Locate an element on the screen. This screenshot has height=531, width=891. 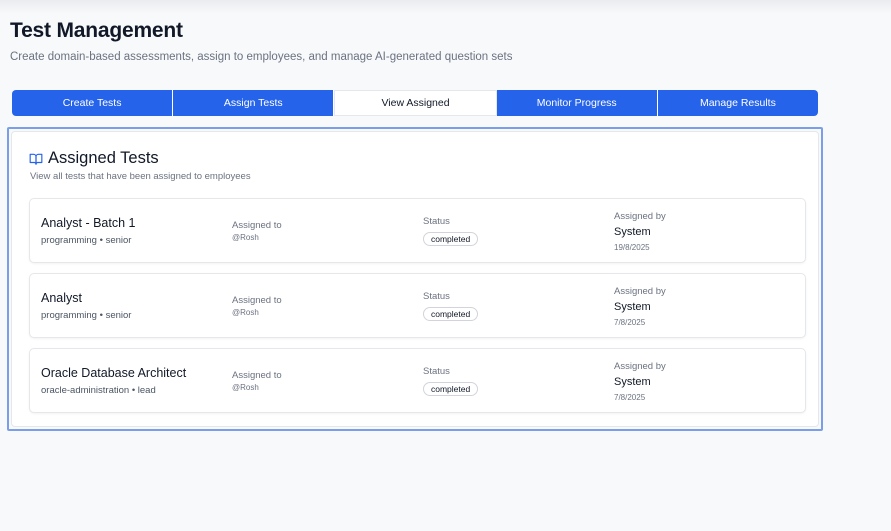
test-name: Oracle Database Architect is located at coordinates (114, 373).